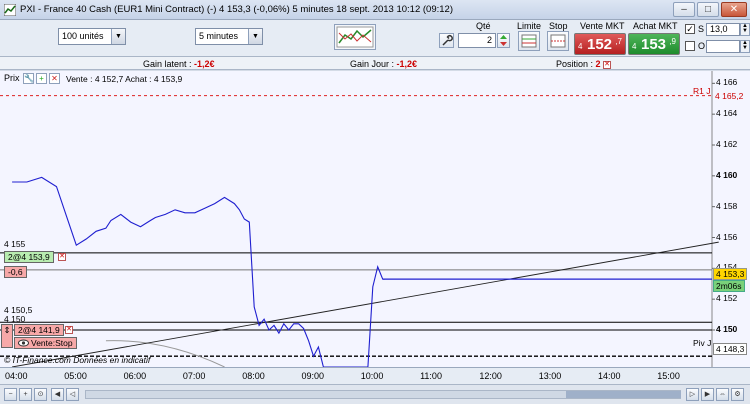 The height and width of the screenshot is (404, 750). What do you see at coordinates (529, 26) in the screenshot?
I see `limit-label: Limite` at bounding box center [529, 26].